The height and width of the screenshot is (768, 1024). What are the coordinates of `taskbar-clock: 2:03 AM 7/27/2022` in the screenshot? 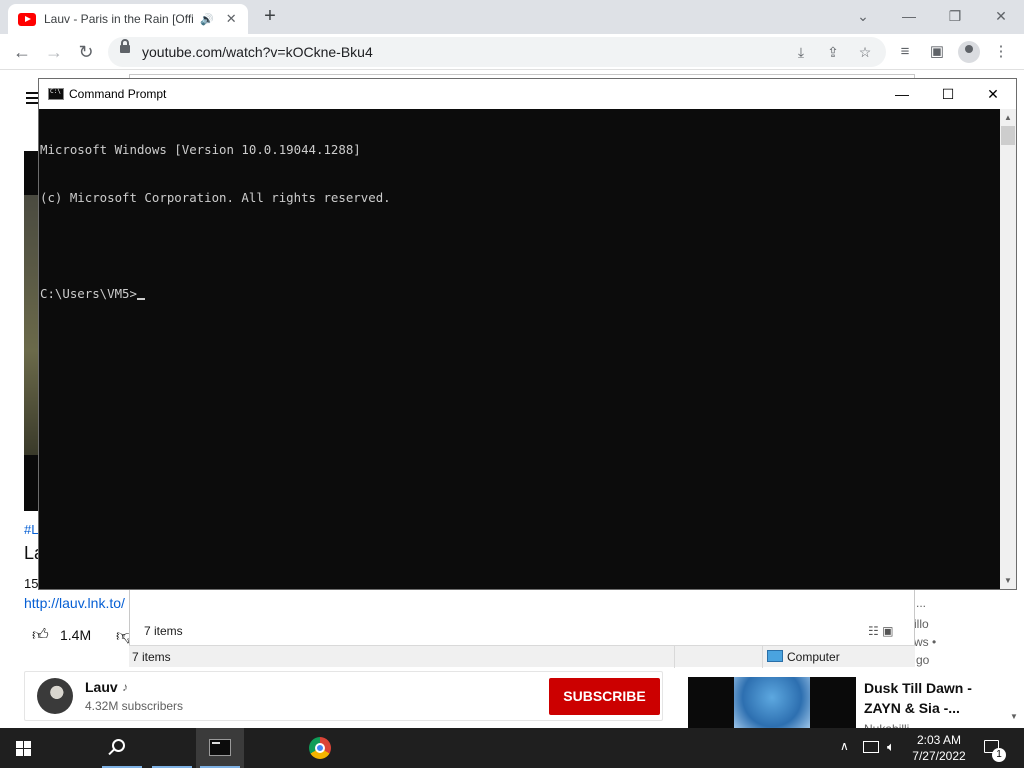 It's located at (939, 748).